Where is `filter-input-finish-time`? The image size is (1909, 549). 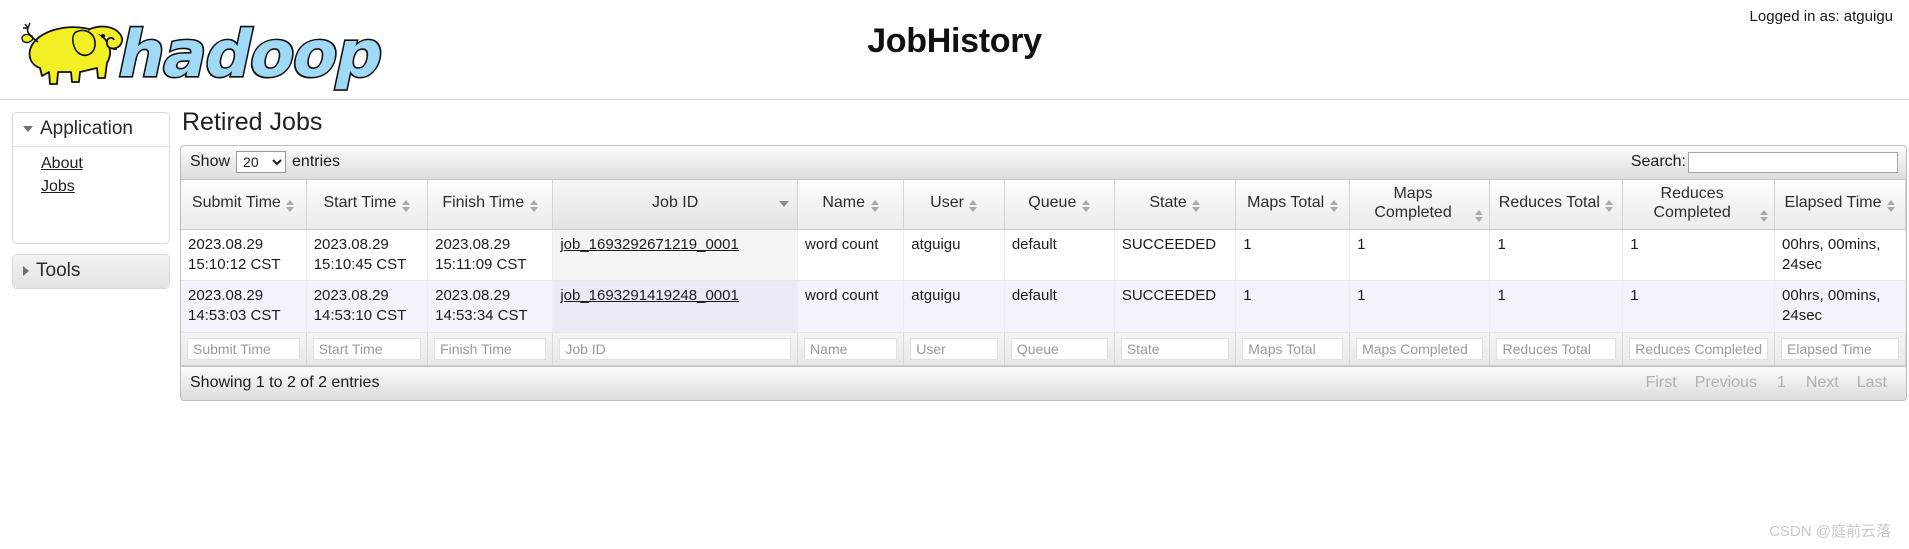 filter-input-finish-time is located at coordinates (490, 348).